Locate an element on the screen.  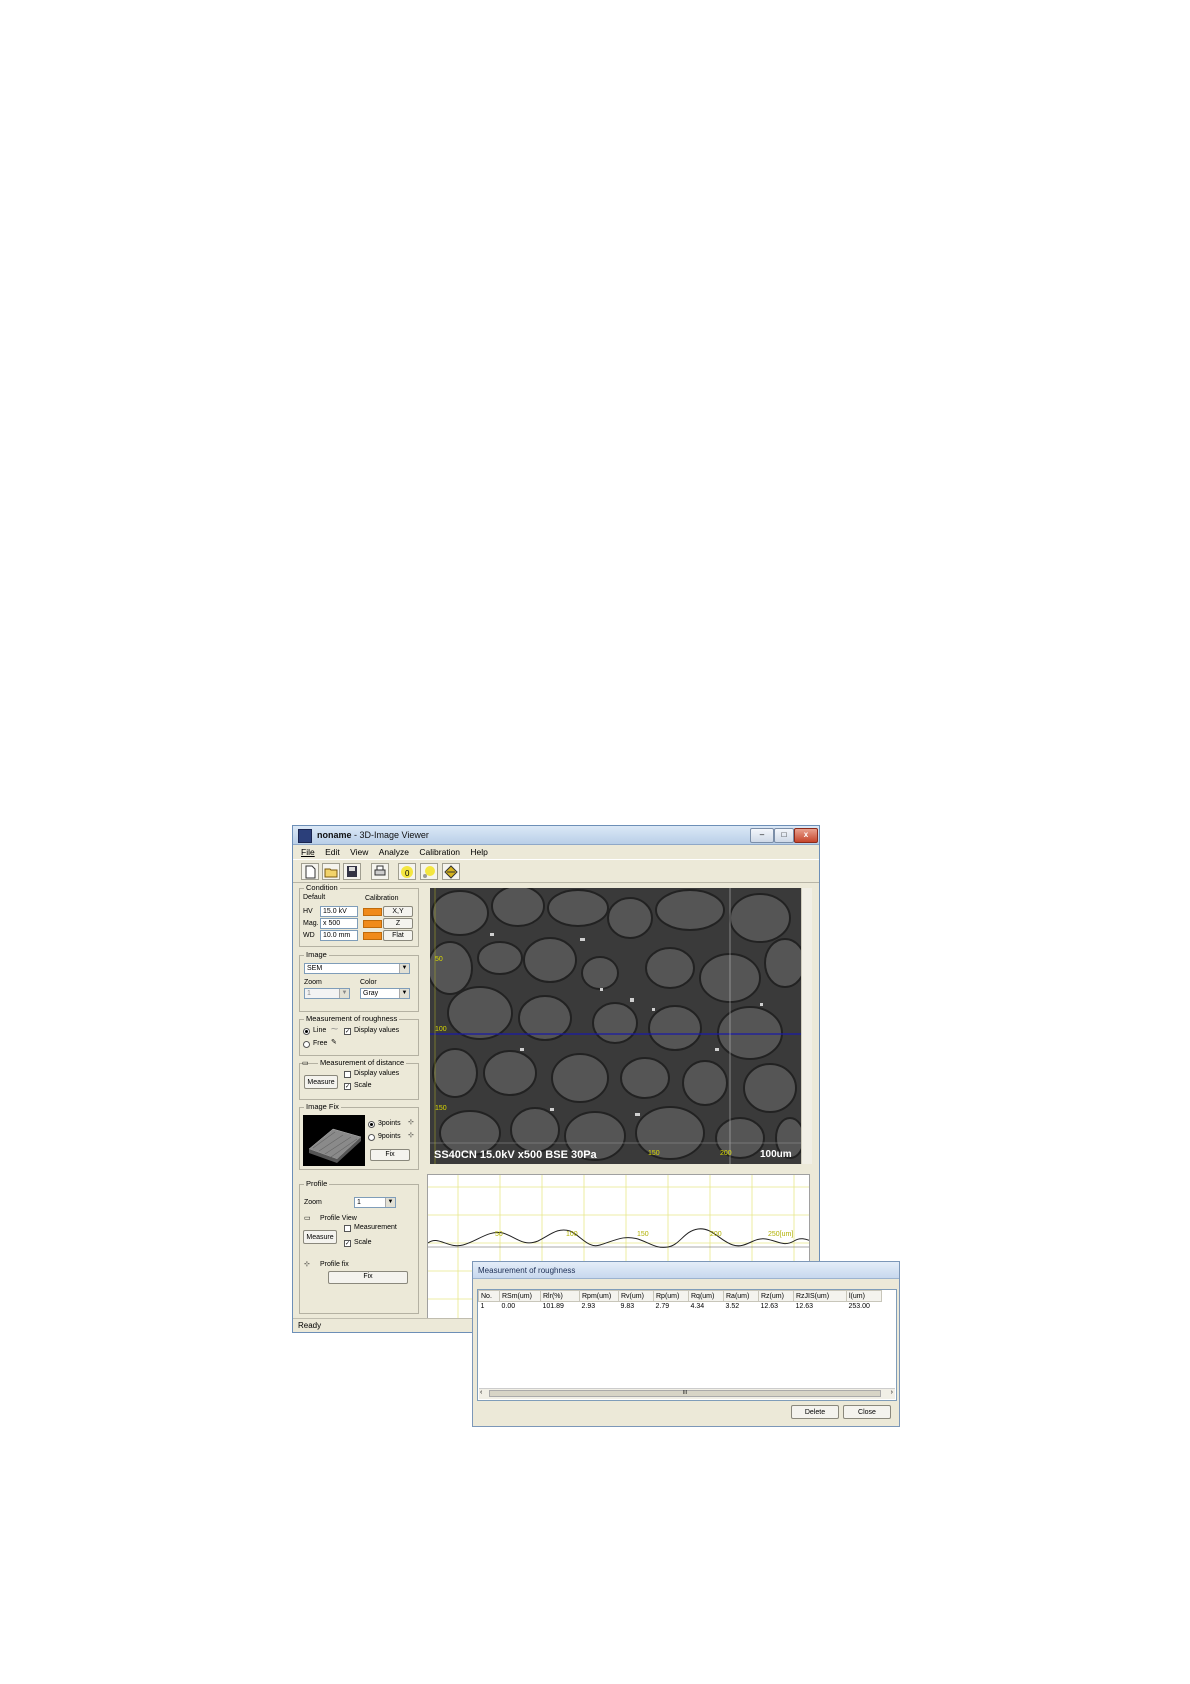
column-header: Rlr(%) is located at coordinates (560, 1296).